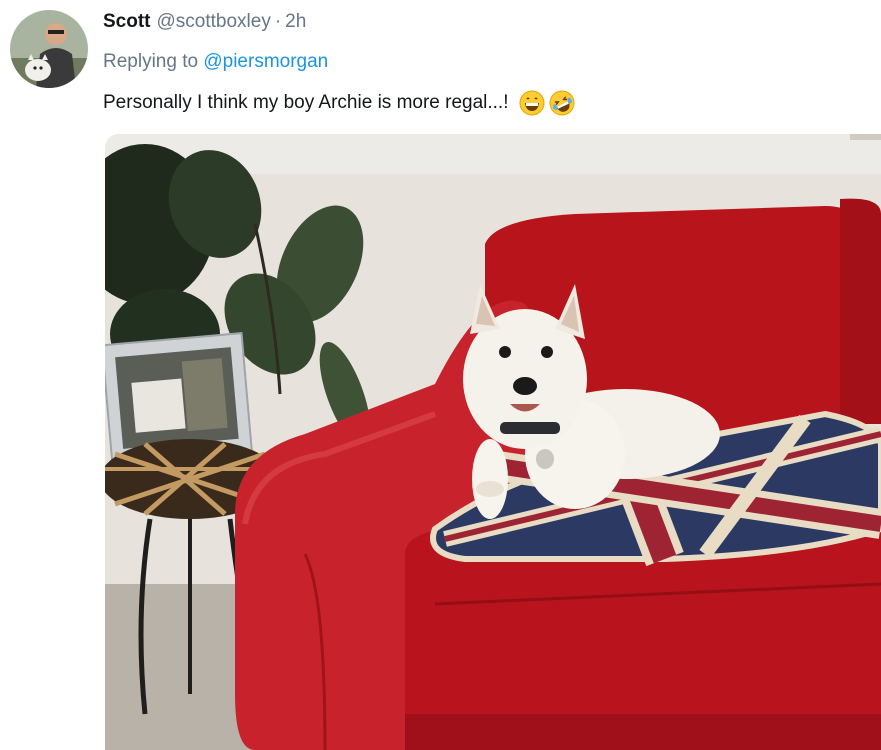 The image size is (881, 750). I want to click on tweet-header: Scott @scottboxley · 2h, so click(204, 22).